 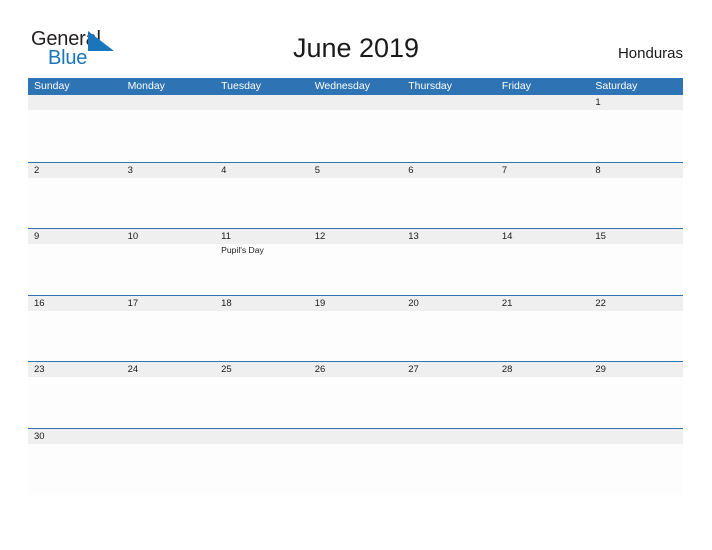 I want to click on calendar-week-row: 1, so click(x=355, y=128).